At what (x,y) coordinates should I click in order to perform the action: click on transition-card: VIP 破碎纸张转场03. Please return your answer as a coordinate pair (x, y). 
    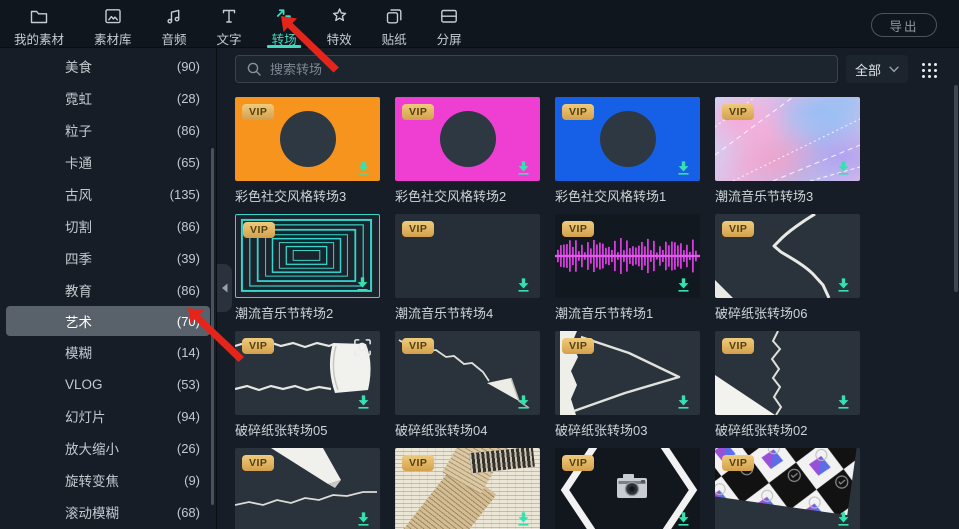
    Looking at the image, I should click on (627, 389).